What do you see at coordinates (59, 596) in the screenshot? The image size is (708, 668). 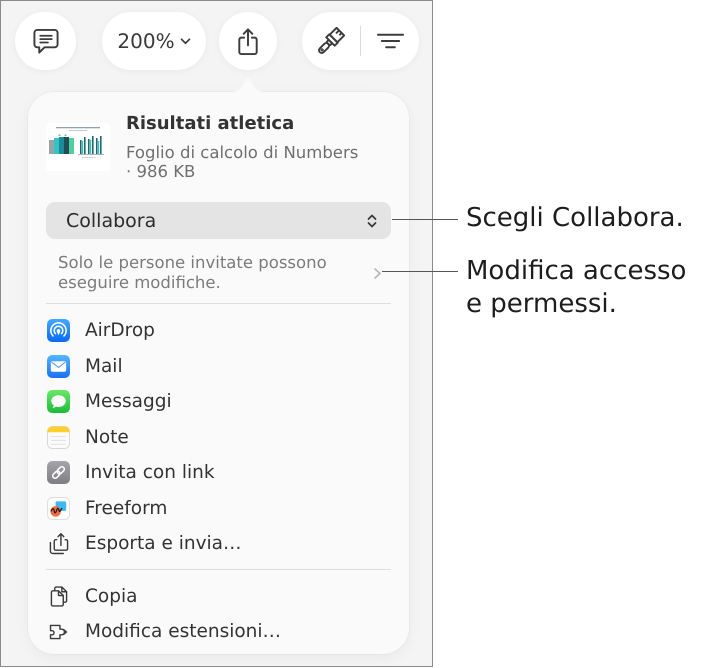 I see `copy-icon` at bounding box center [59, 596].